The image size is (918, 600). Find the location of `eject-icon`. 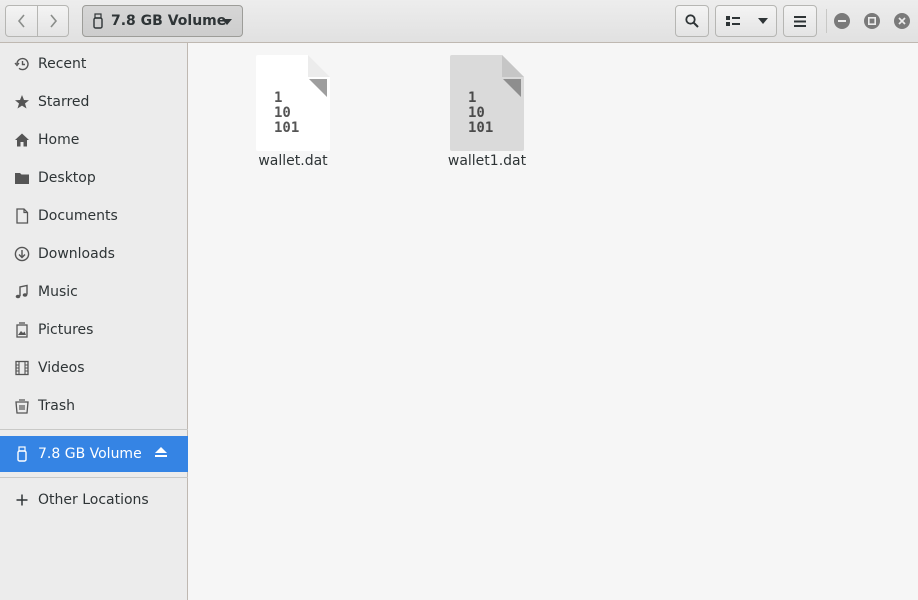

eject-icon is located at coordinates (161, 452).